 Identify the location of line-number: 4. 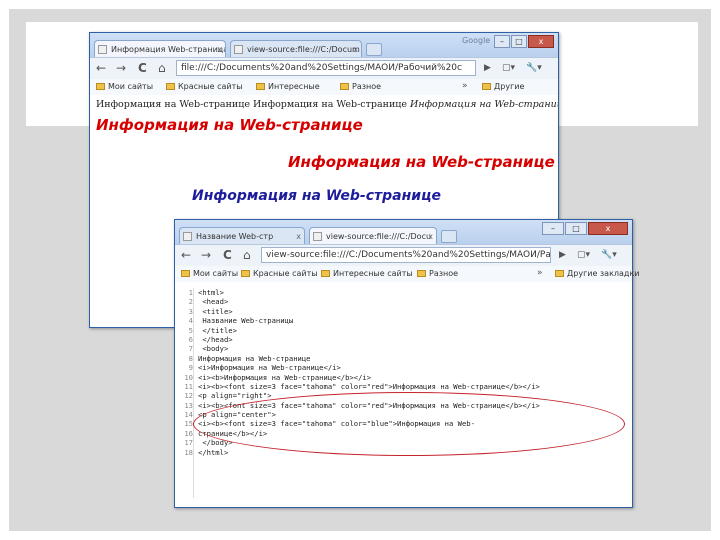
(190, 321).